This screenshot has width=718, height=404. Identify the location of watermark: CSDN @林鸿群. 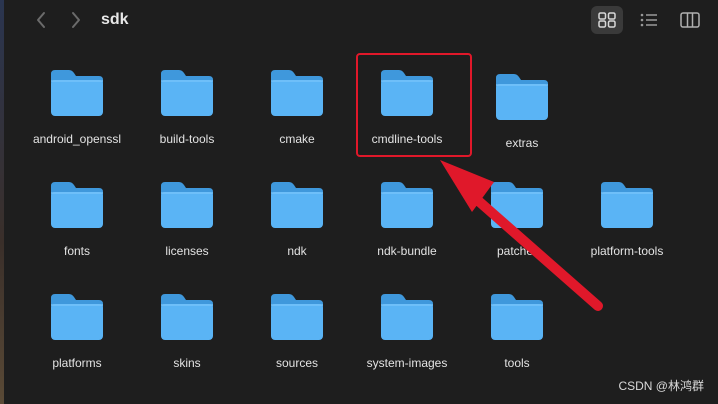
(661, 386).